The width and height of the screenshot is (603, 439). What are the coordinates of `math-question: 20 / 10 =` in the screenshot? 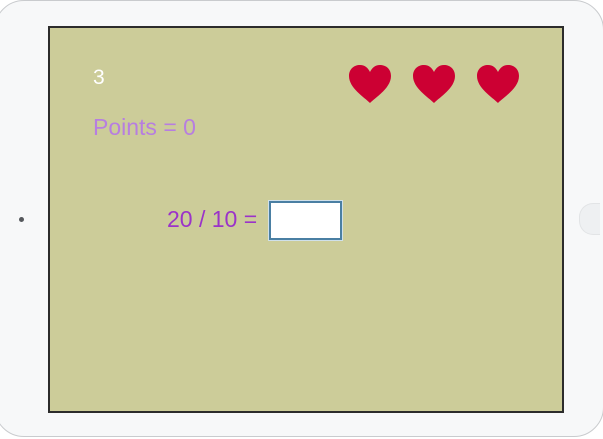 It's located at (212, 219).